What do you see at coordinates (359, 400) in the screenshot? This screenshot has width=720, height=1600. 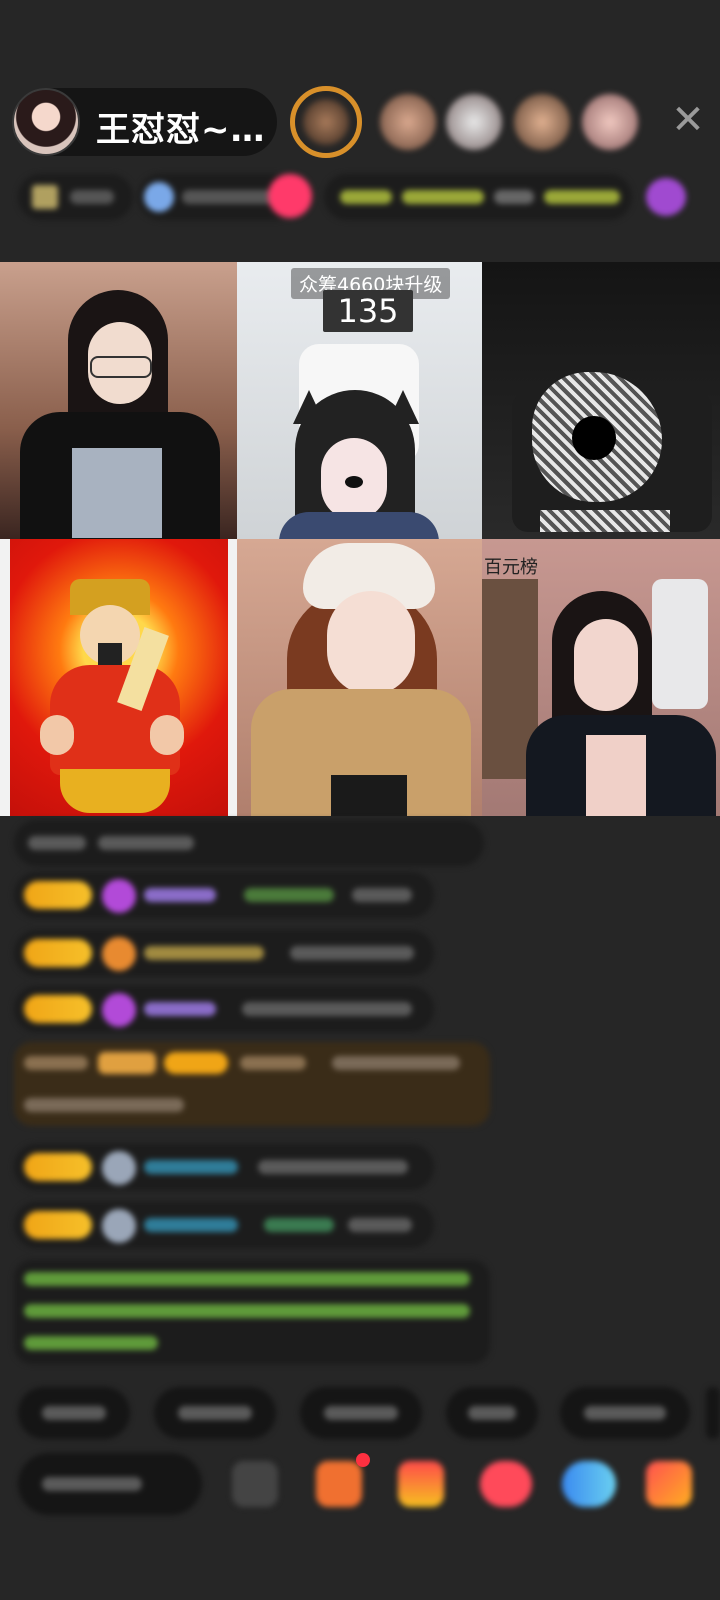 I see `video-tile-2: 众筹4660块升级 135` at bounding box center [359, 400].